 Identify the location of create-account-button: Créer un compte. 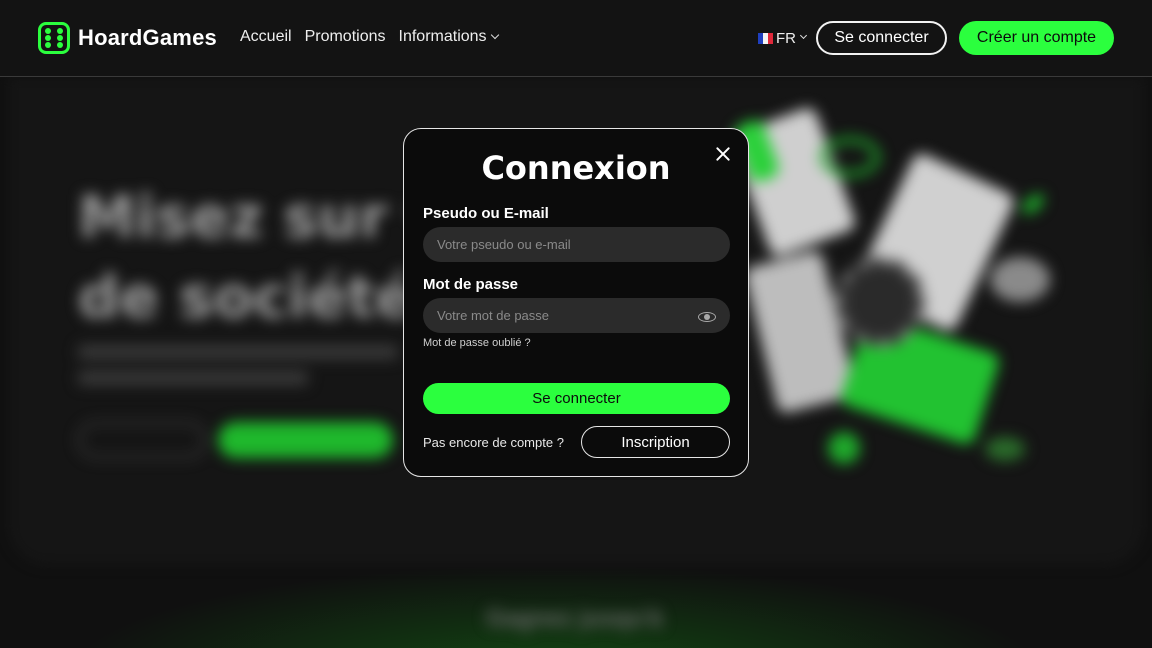
(1036, 38).